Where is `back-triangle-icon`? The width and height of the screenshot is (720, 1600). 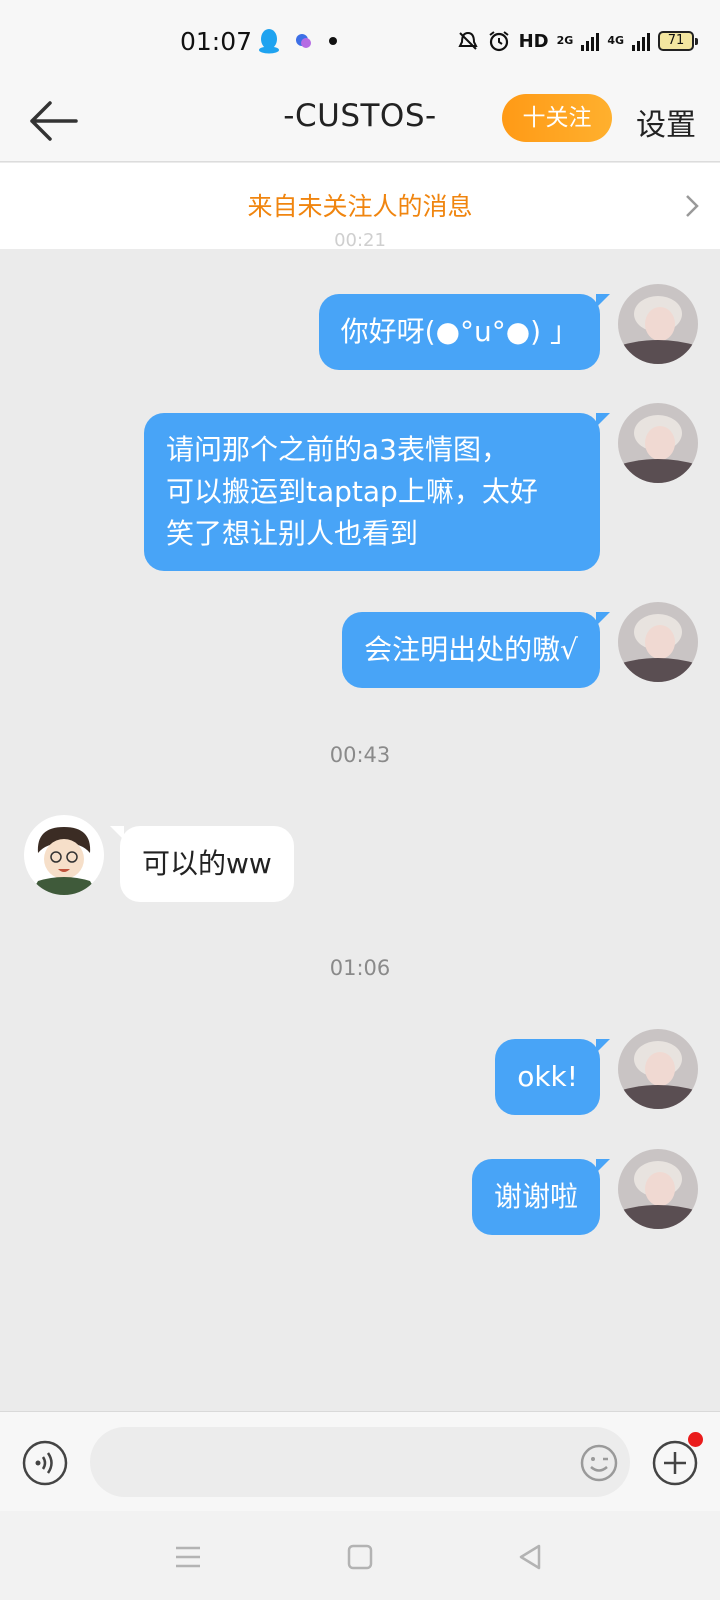
back-triangle-icon is located at coordinates (530, 1557).